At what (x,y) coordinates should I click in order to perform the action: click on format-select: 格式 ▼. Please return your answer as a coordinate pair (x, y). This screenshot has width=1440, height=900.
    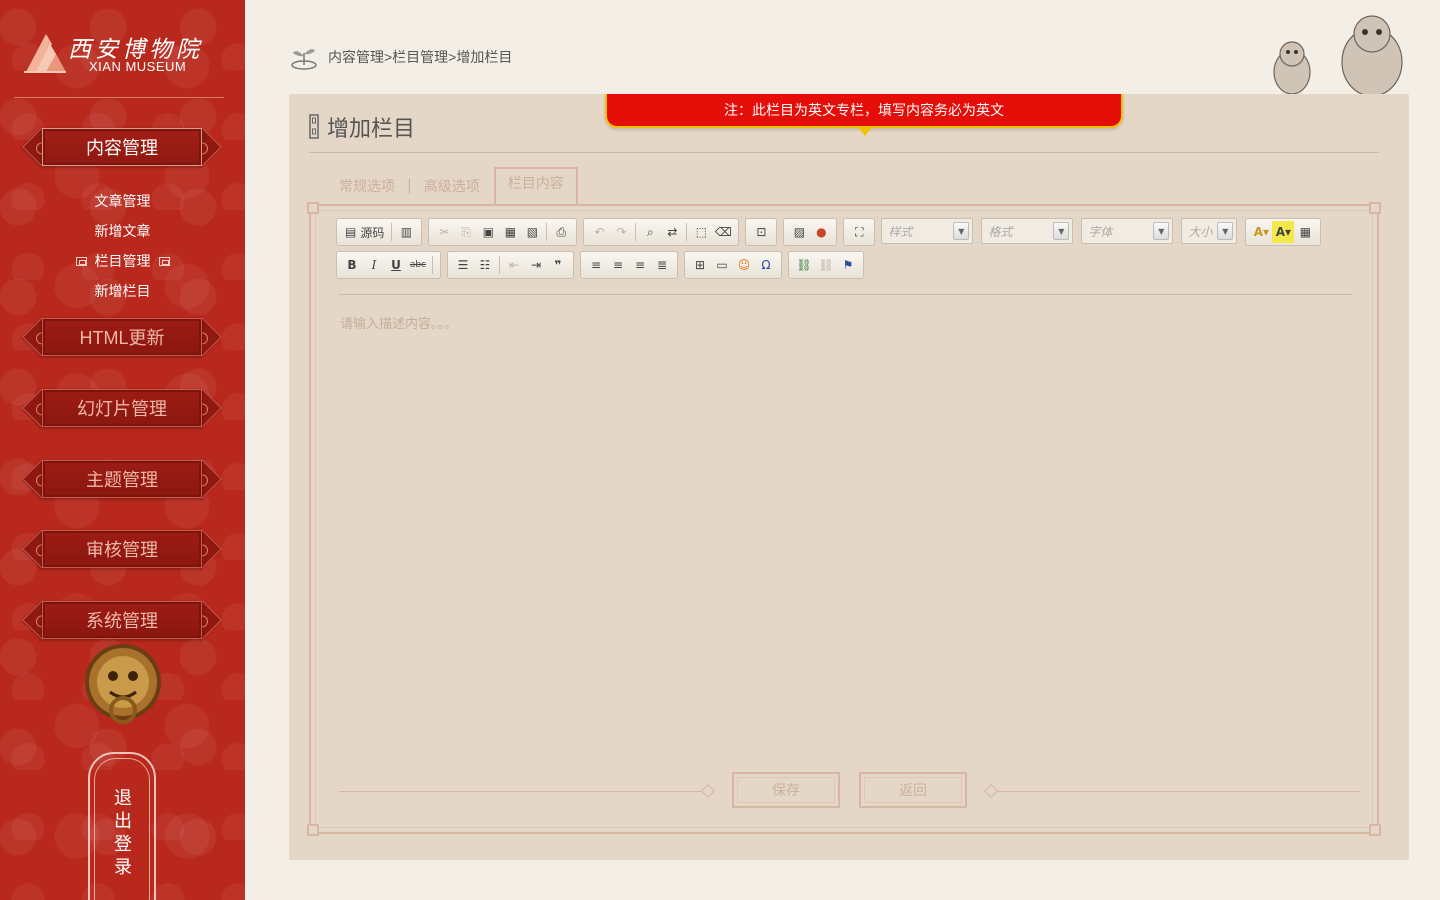
    Looking at the image, I should click on (1027, 231).